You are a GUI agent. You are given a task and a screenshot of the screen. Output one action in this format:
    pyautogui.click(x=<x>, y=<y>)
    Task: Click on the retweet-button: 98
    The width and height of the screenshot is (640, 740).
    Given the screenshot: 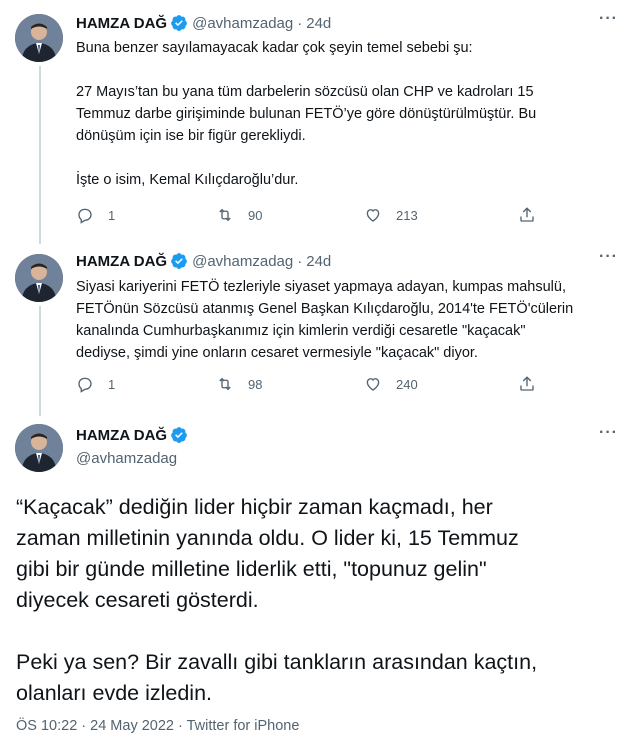 What is the action you would take?
    pyautogui.click(x=239, y=384)
    